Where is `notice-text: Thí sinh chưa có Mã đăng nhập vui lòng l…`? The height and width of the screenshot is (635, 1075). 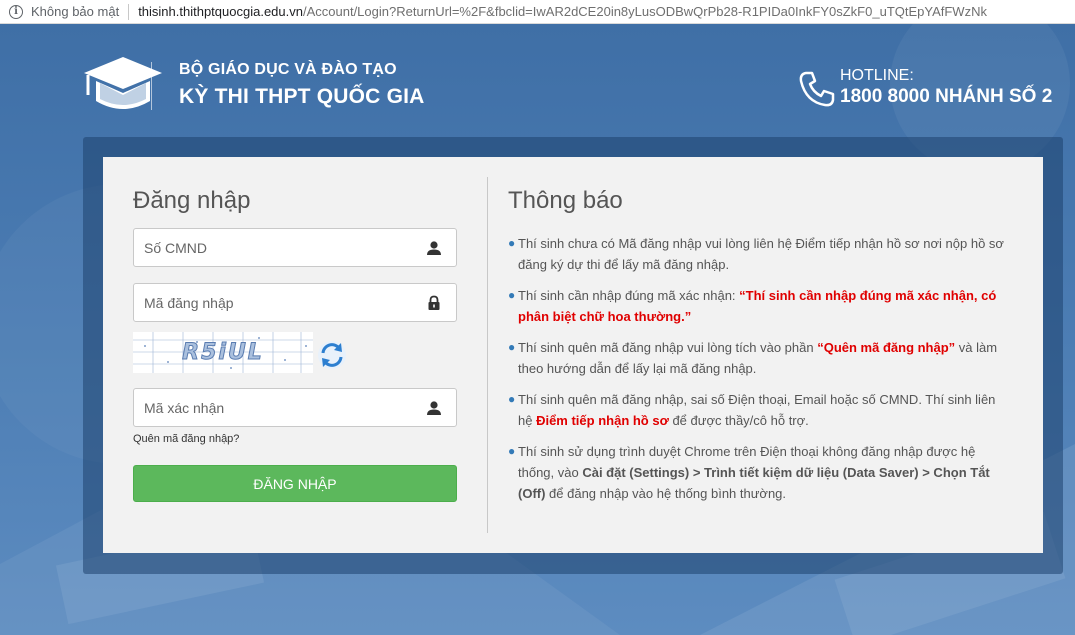 notice-text: Thí sinh chưa có Mã đăng nhập vui lòng l… is located at coordinates (761, 254).